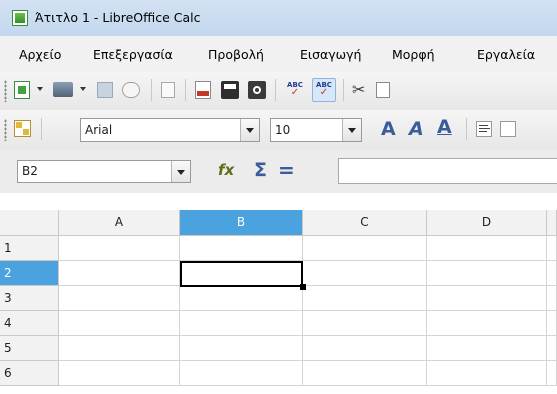  What do you see at coordinates (447, 171) in the screenshot?
I see `formula-input` at bounding box center [447, 171].